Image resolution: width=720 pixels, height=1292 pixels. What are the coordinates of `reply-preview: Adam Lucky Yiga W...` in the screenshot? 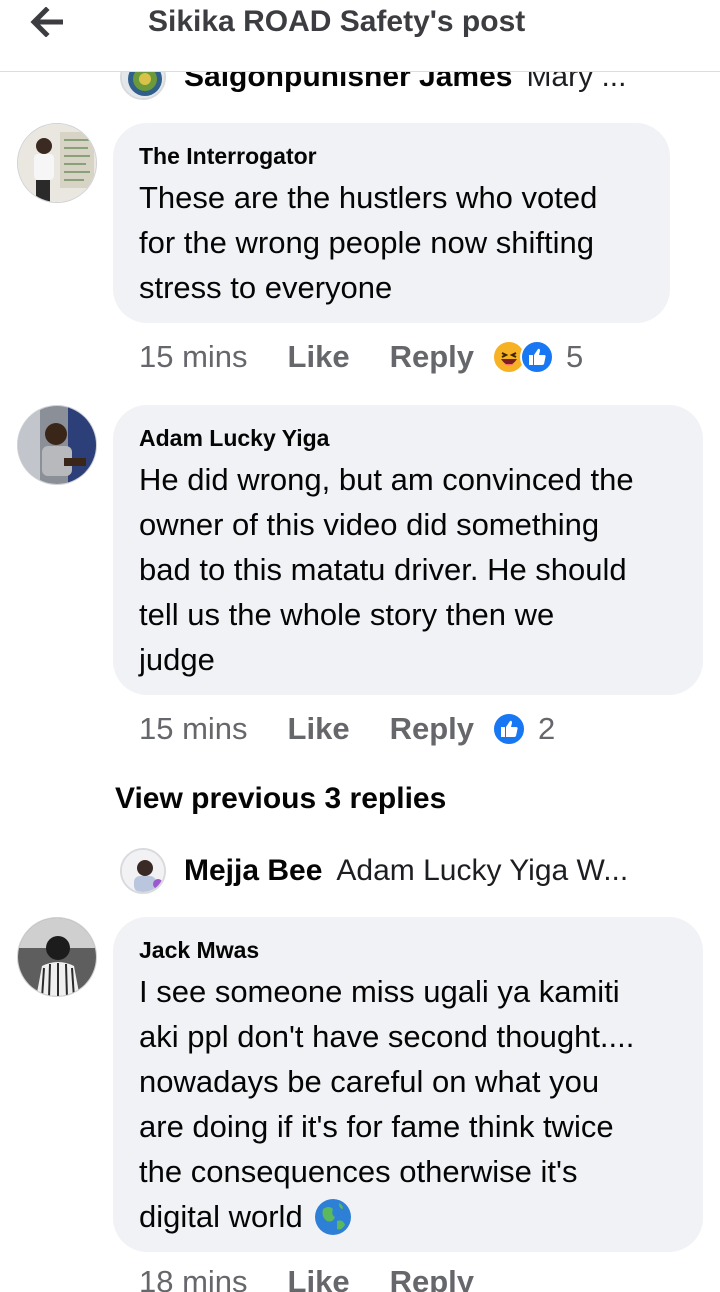 It's located at (482, 870).